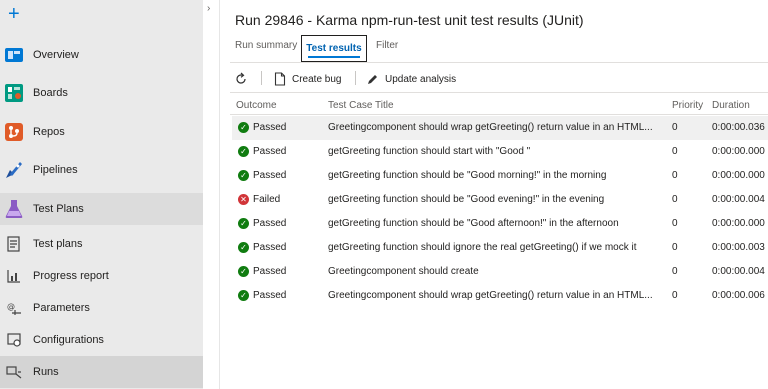 The width and height of the screenshot is (768, 389). I want to click on configurations-icon, so click(14, 340).